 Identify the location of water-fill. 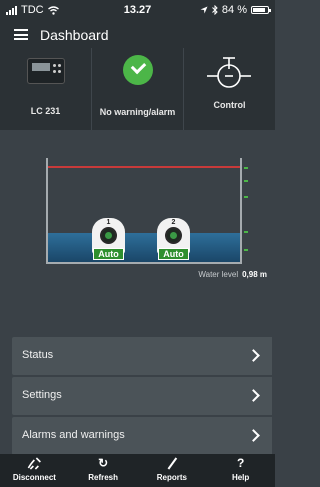
(144, 247).